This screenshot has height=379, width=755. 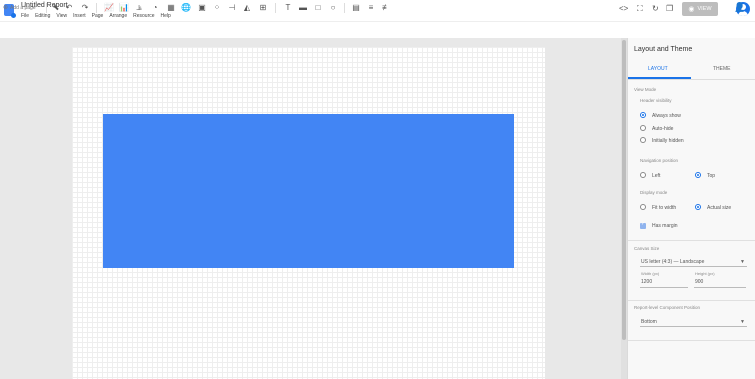 I want to click on view-mode-section-title: View Mode, so click(x=645, y=89).